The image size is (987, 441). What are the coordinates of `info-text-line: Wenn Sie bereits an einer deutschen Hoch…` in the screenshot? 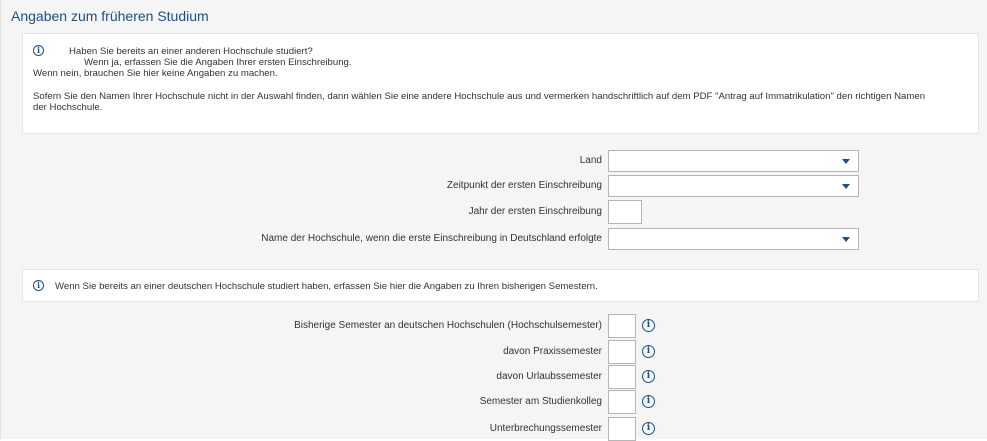 It's located at (326, 286).